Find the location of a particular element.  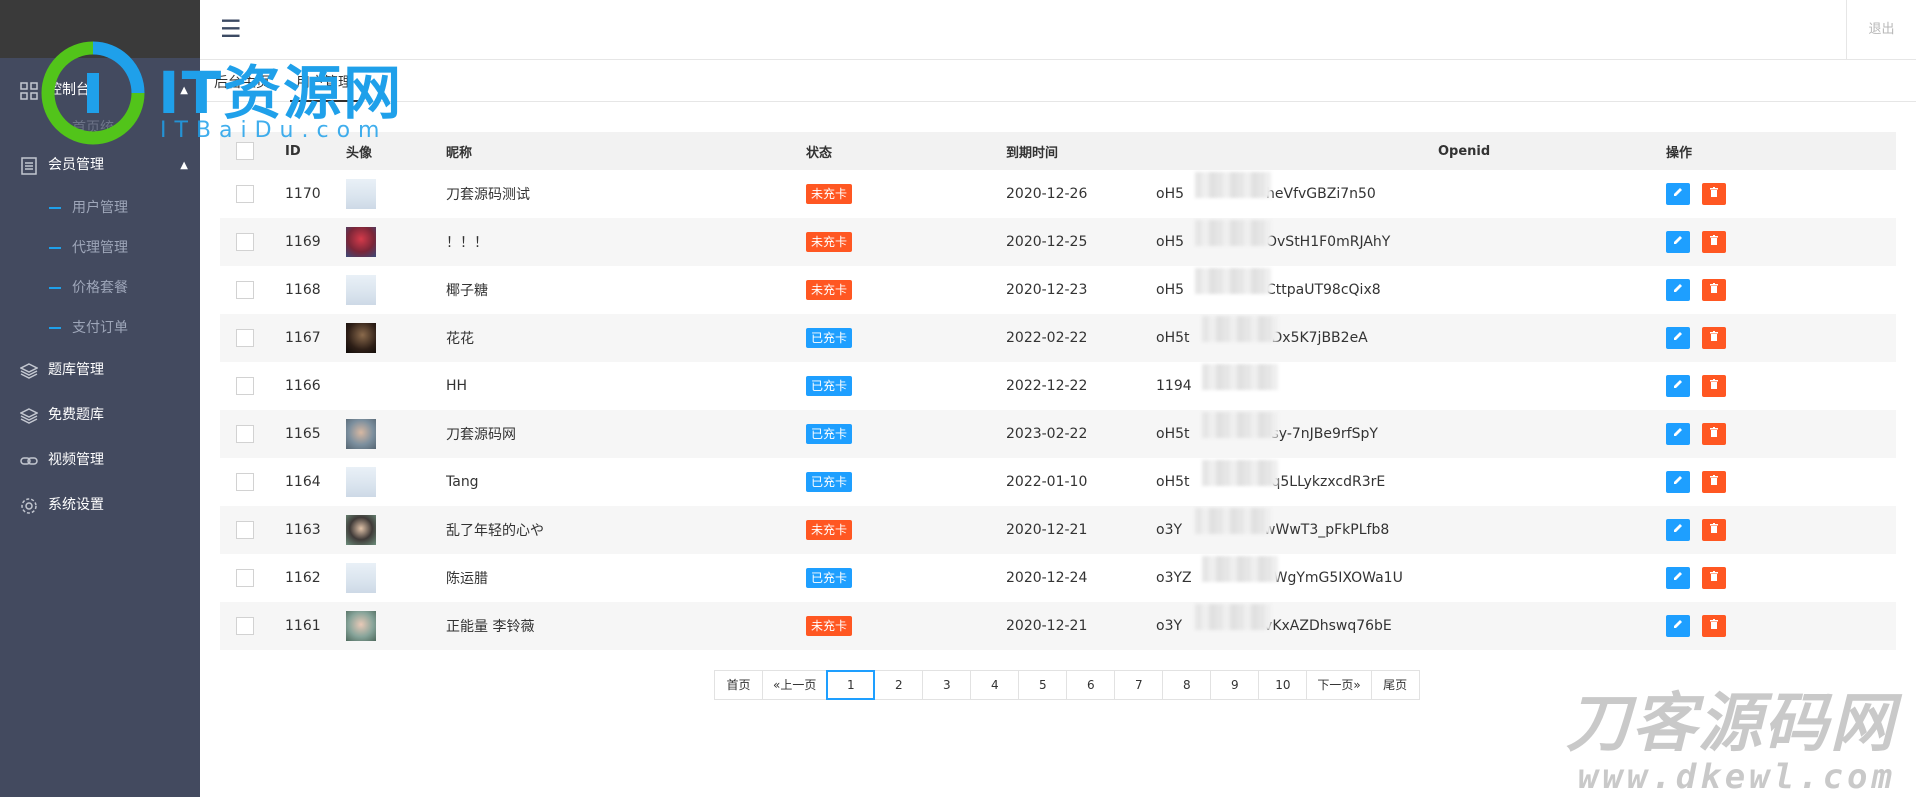

pagination-page: 5 is located at coordinates (1043, 685).